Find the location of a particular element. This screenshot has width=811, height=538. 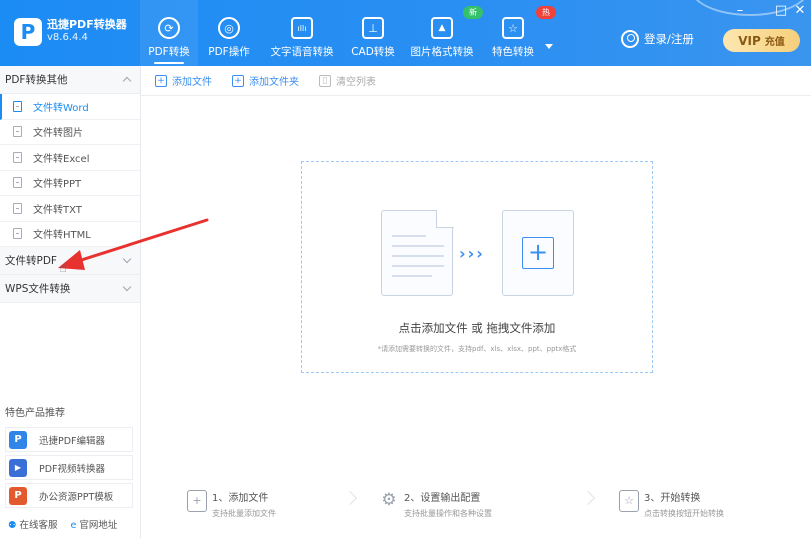

convert-icon: ☆ is located at coordinates (629, 501).